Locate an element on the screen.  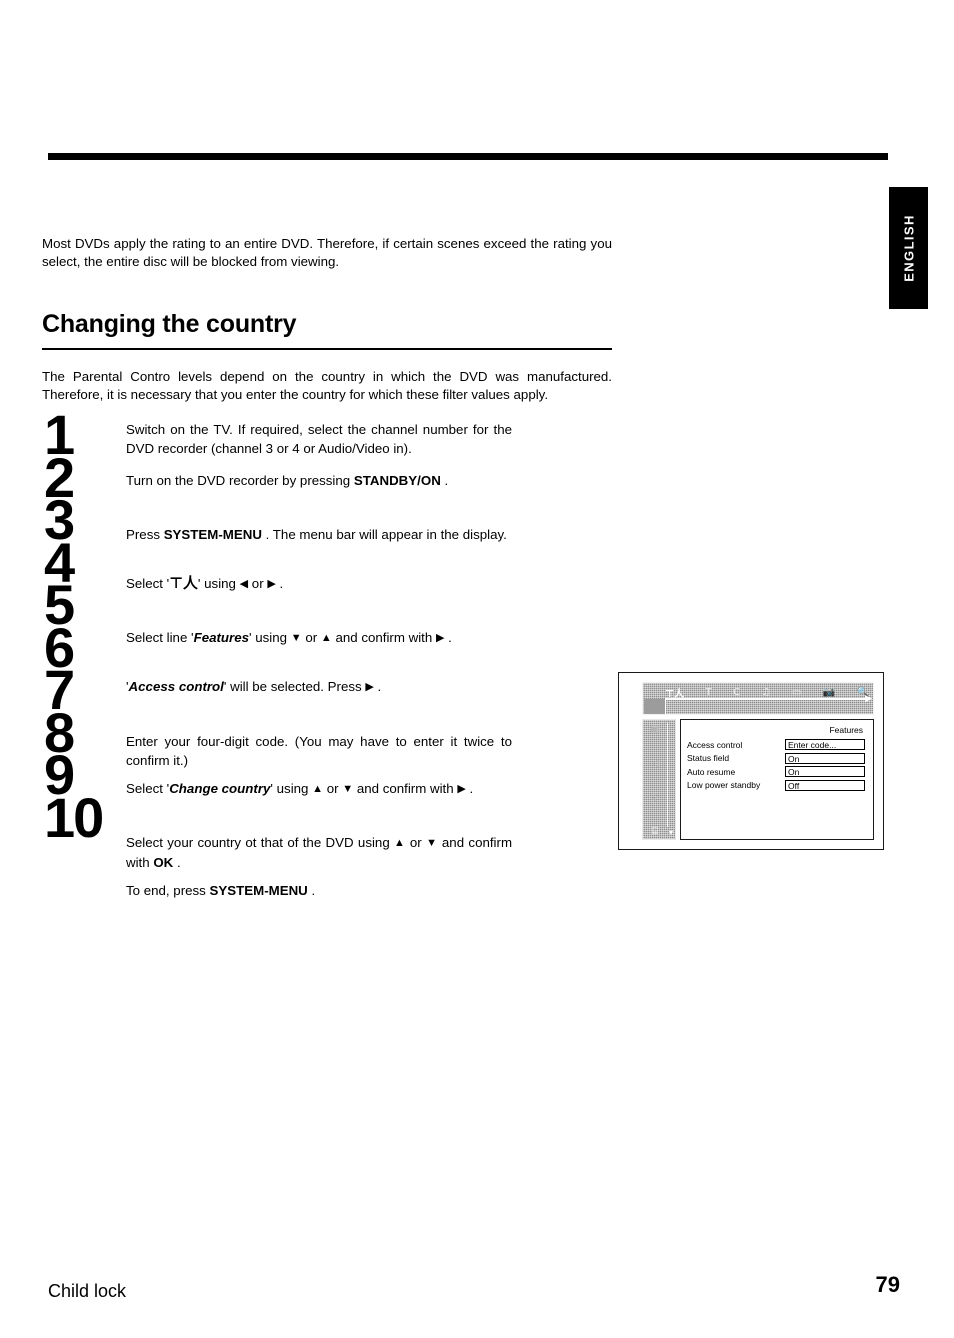
osd-feature-label: Auto resume is located at coordinates (711, 771).